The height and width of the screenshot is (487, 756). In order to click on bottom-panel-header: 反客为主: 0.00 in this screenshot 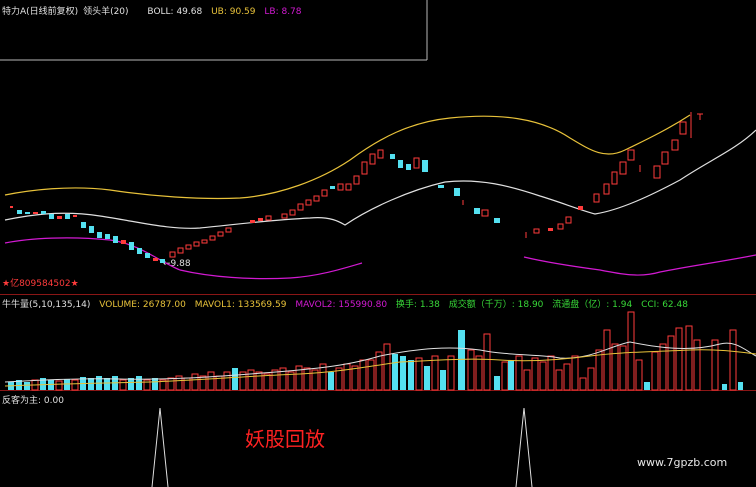, I will do `click(33, 399)`.